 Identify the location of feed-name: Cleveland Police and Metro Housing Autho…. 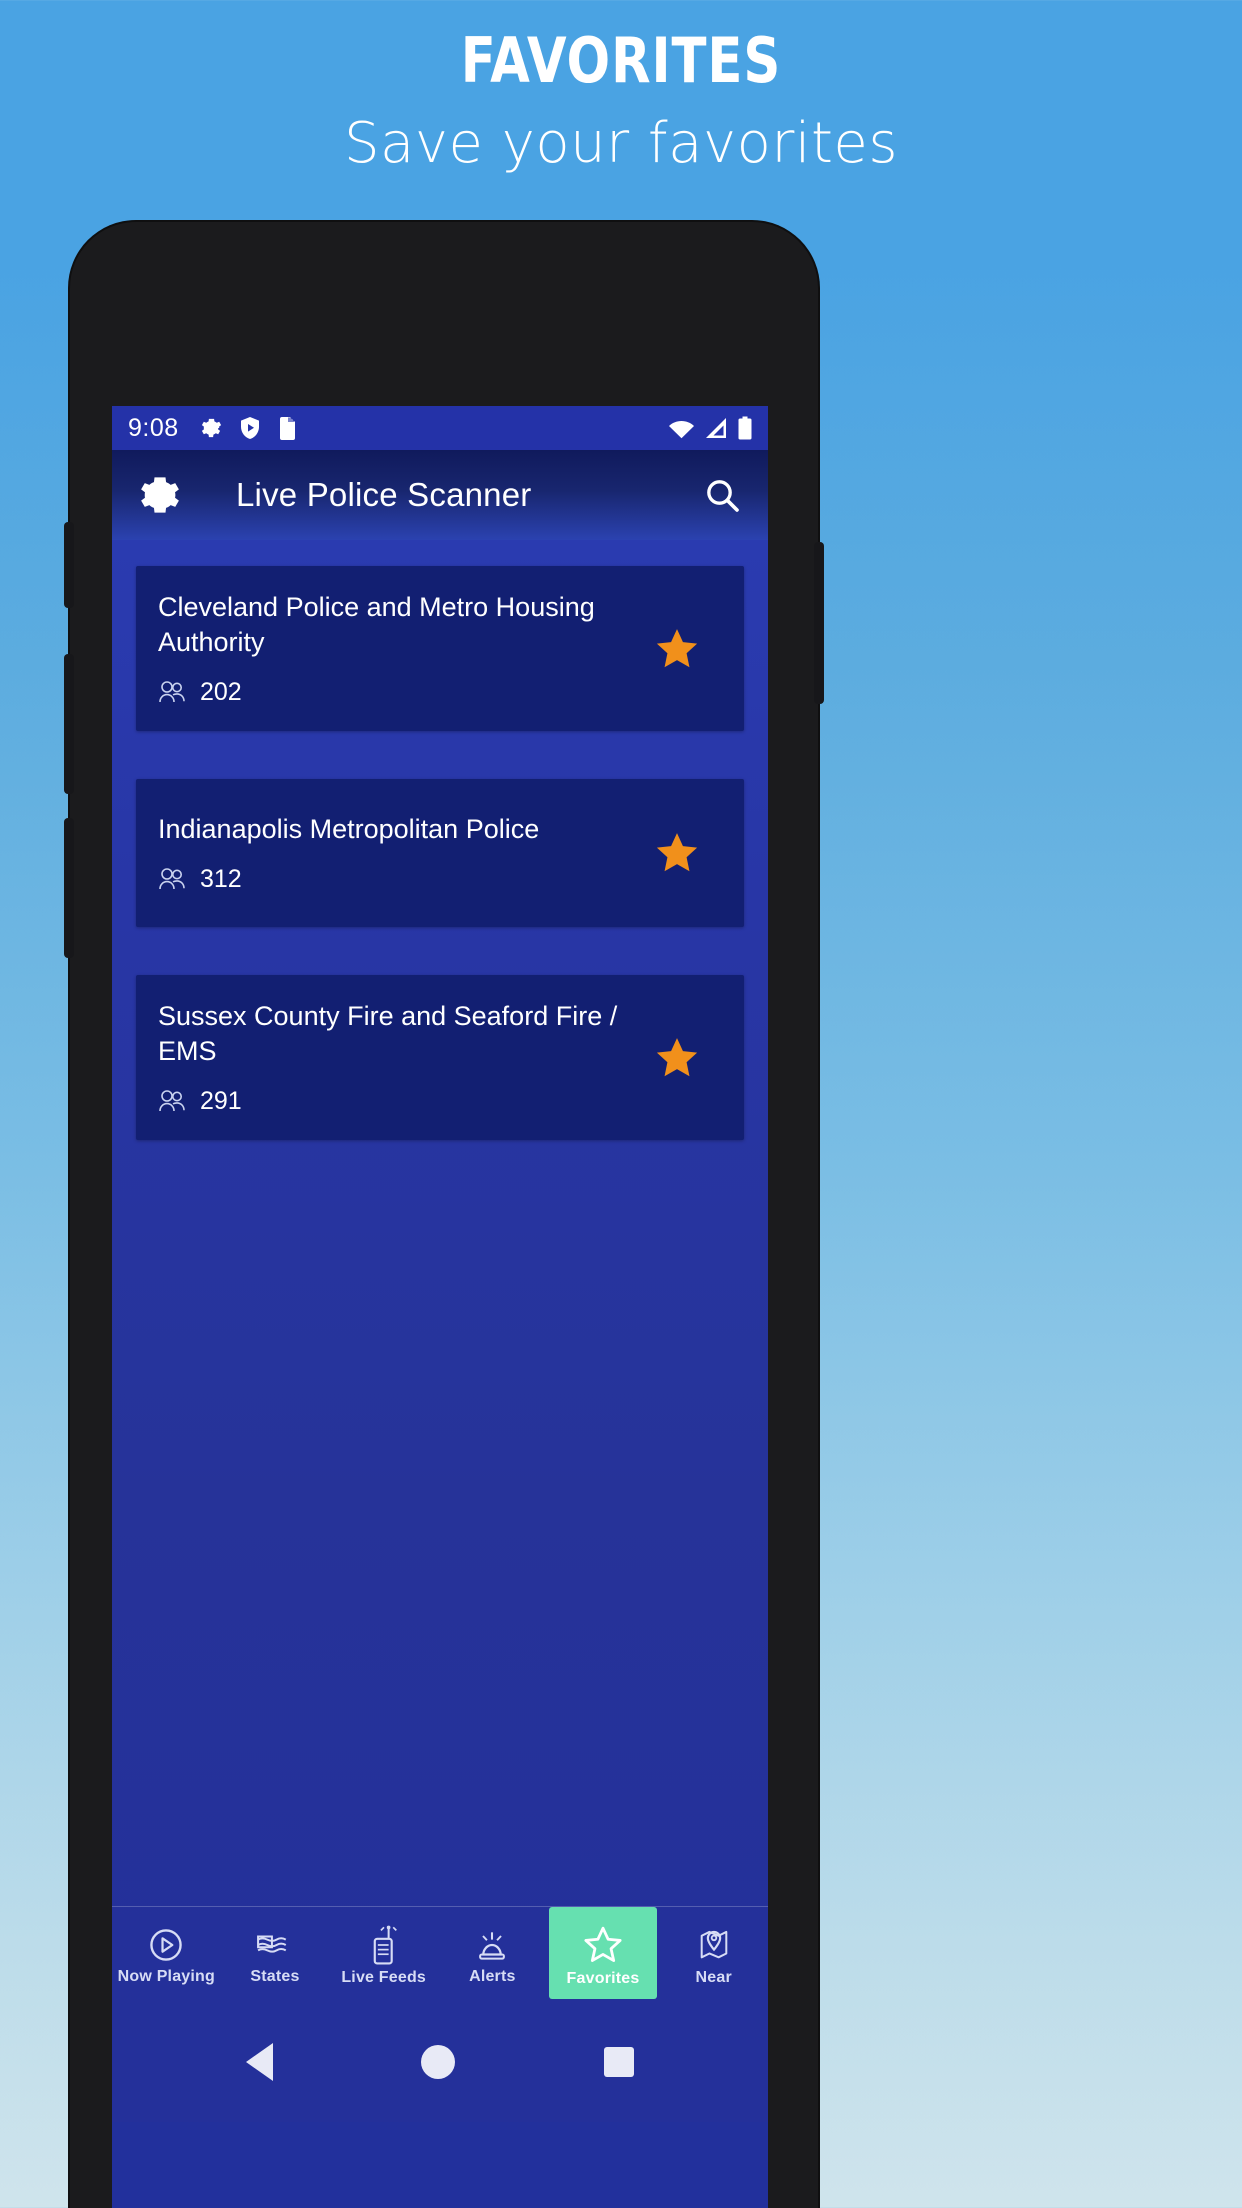
(376, 625).